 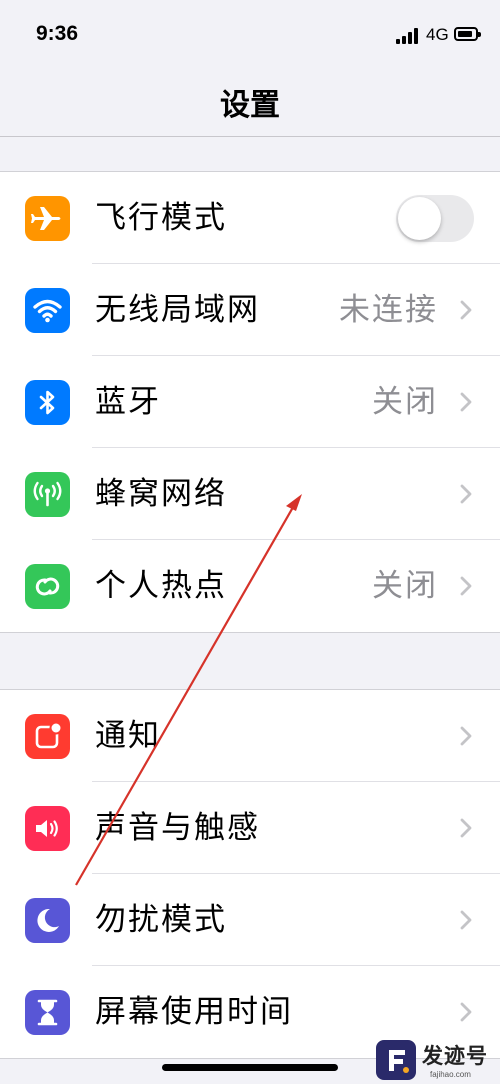 I want to click on setting-row-wifi: 无线局域网 未连接, so click(x=250, y=310).